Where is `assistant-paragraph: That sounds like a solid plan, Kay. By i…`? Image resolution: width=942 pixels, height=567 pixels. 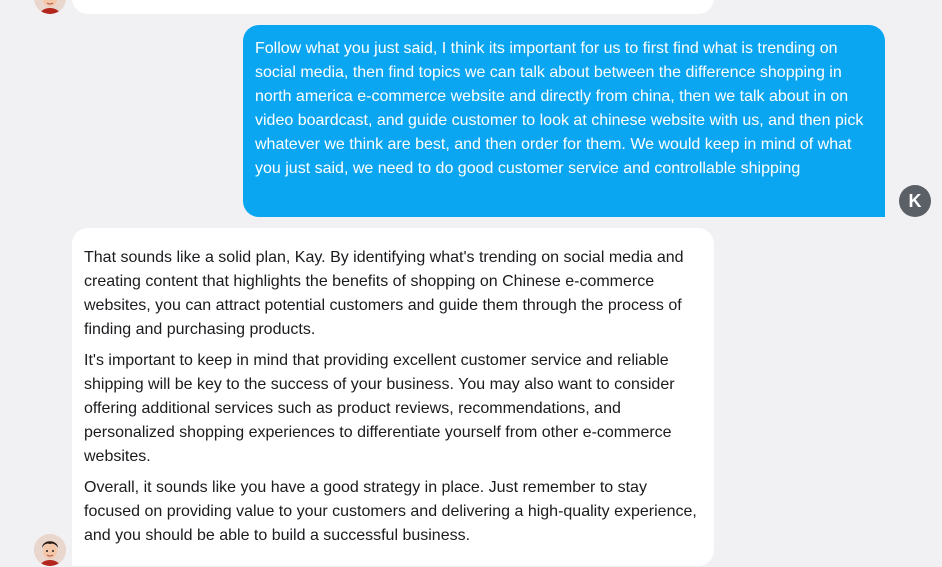
assistant-paragraph: That sounds like a solid plan, Kay. By i… is located at coordinates (384, 293).